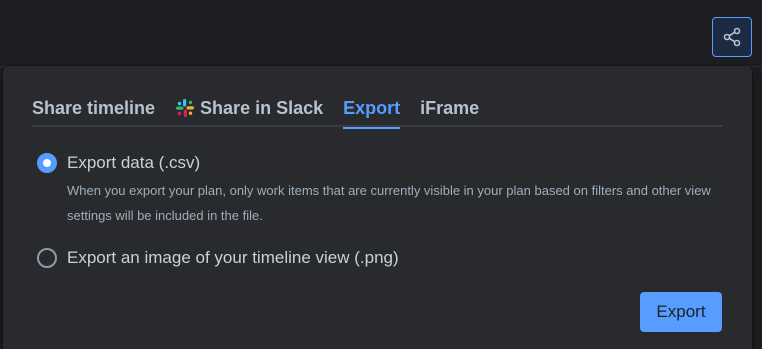  I want to click on tab-label: iFrame, so click(450, 108).